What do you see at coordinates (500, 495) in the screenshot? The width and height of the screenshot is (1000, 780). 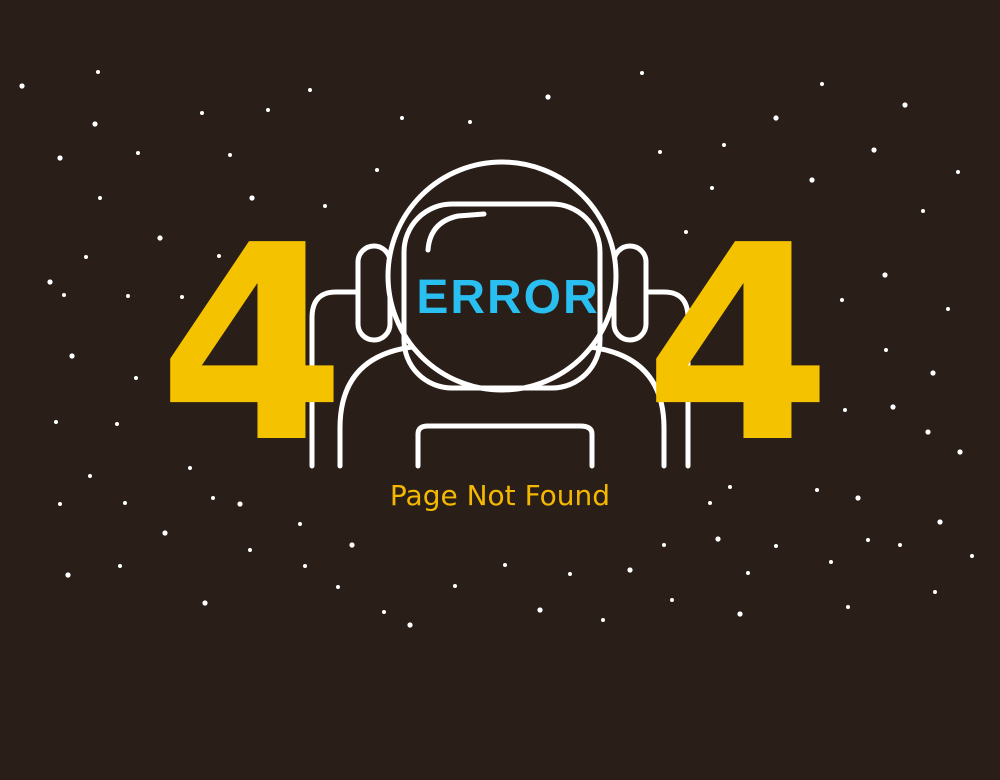 I see `page-not-found-caption: Page Not Found` at bounding box center [500, 495].